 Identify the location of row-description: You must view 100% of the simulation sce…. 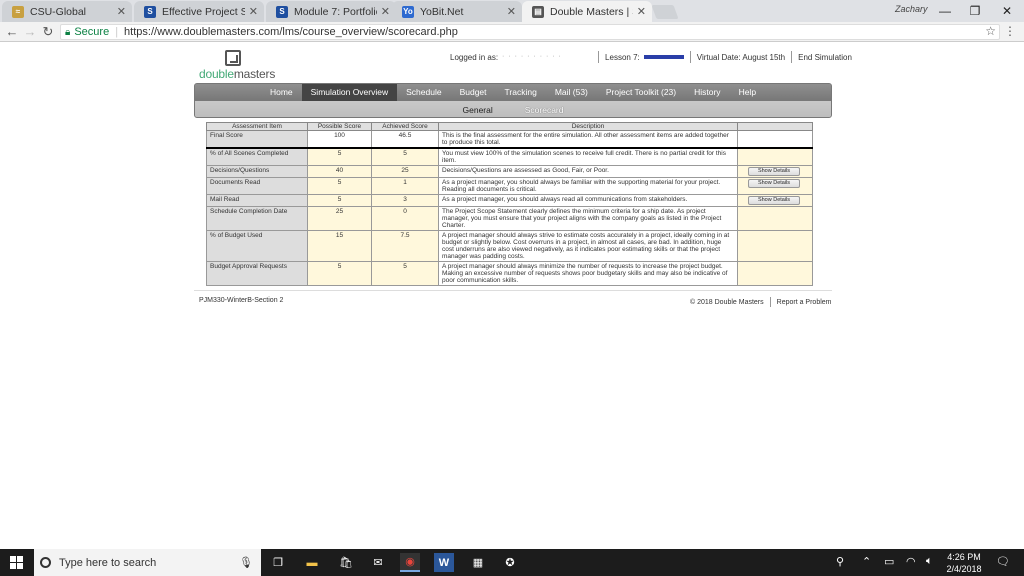
(588, 156).